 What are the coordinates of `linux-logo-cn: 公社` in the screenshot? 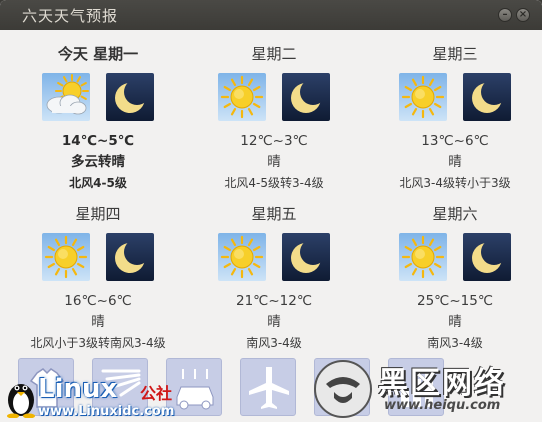 It's located at (156, 393).